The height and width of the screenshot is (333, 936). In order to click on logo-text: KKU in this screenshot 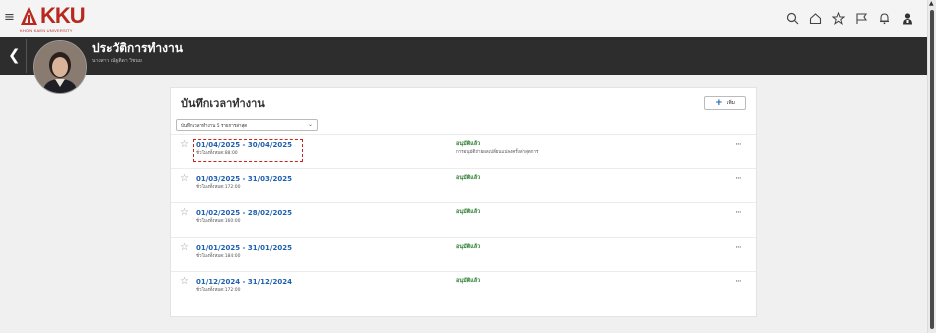, I will do `click(63, 15)`.